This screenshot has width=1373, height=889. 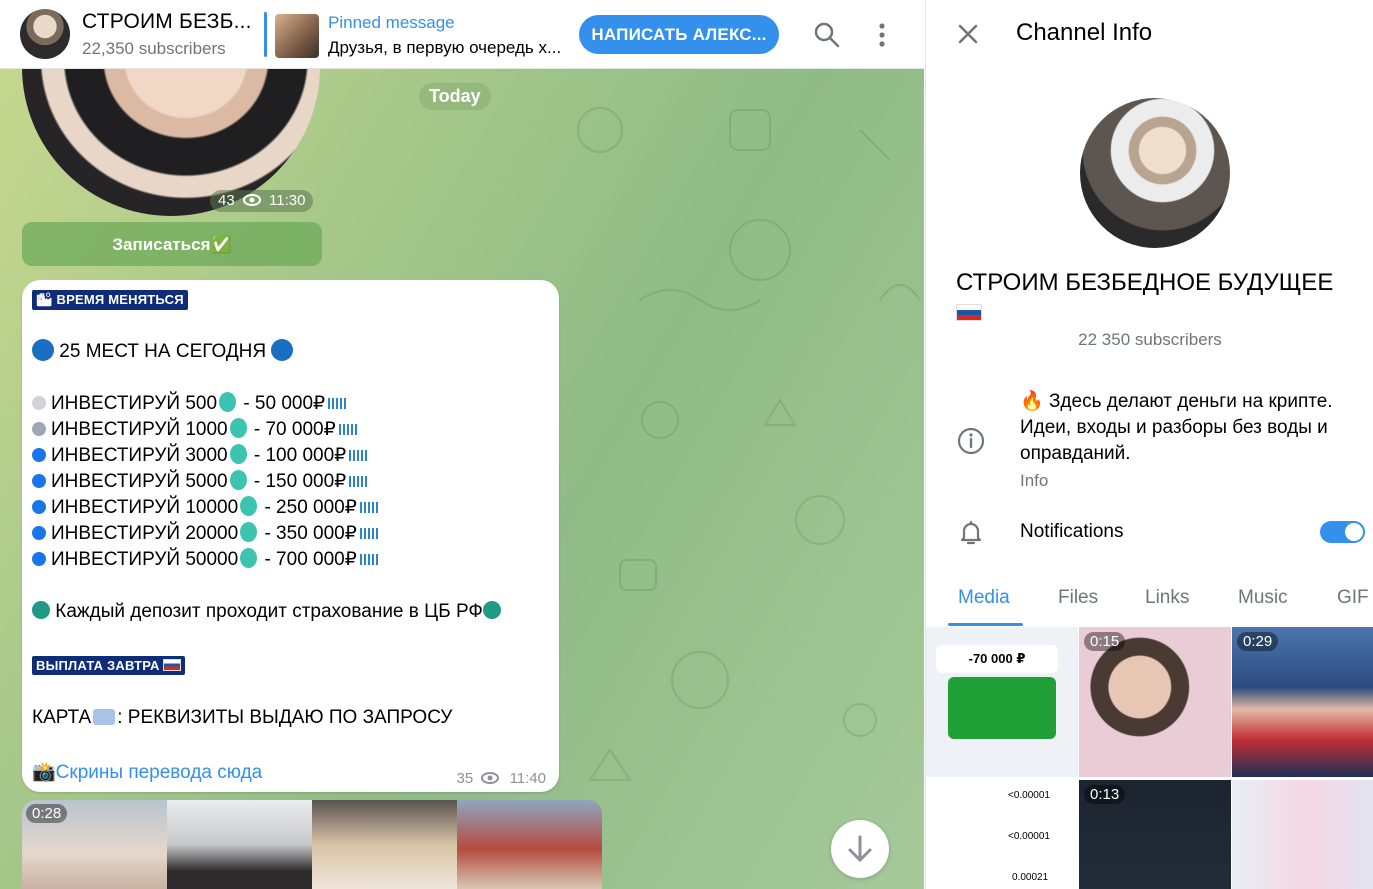 What do you see at coordinates (882, 35) in the screenshot?
I see `more-vertical-icon` at bounding box center [882, 35].